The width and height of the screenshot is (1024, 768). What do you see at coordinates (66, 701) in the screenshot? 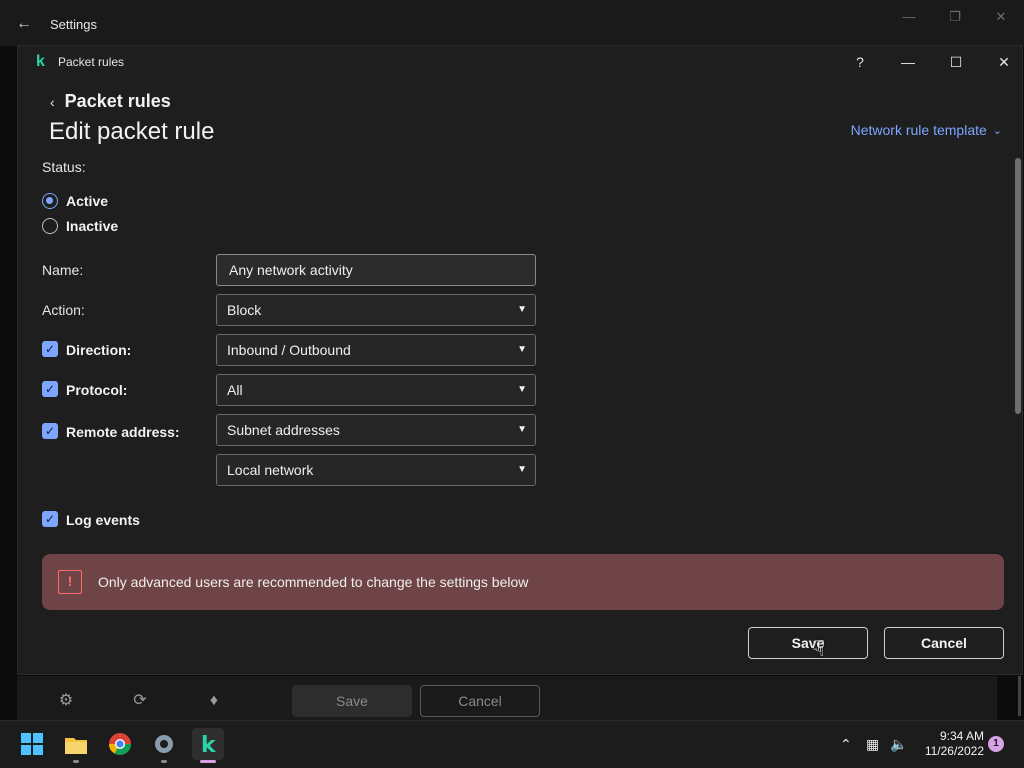
I see `gear-icon: ⚙` at bounding box center [66, 701].